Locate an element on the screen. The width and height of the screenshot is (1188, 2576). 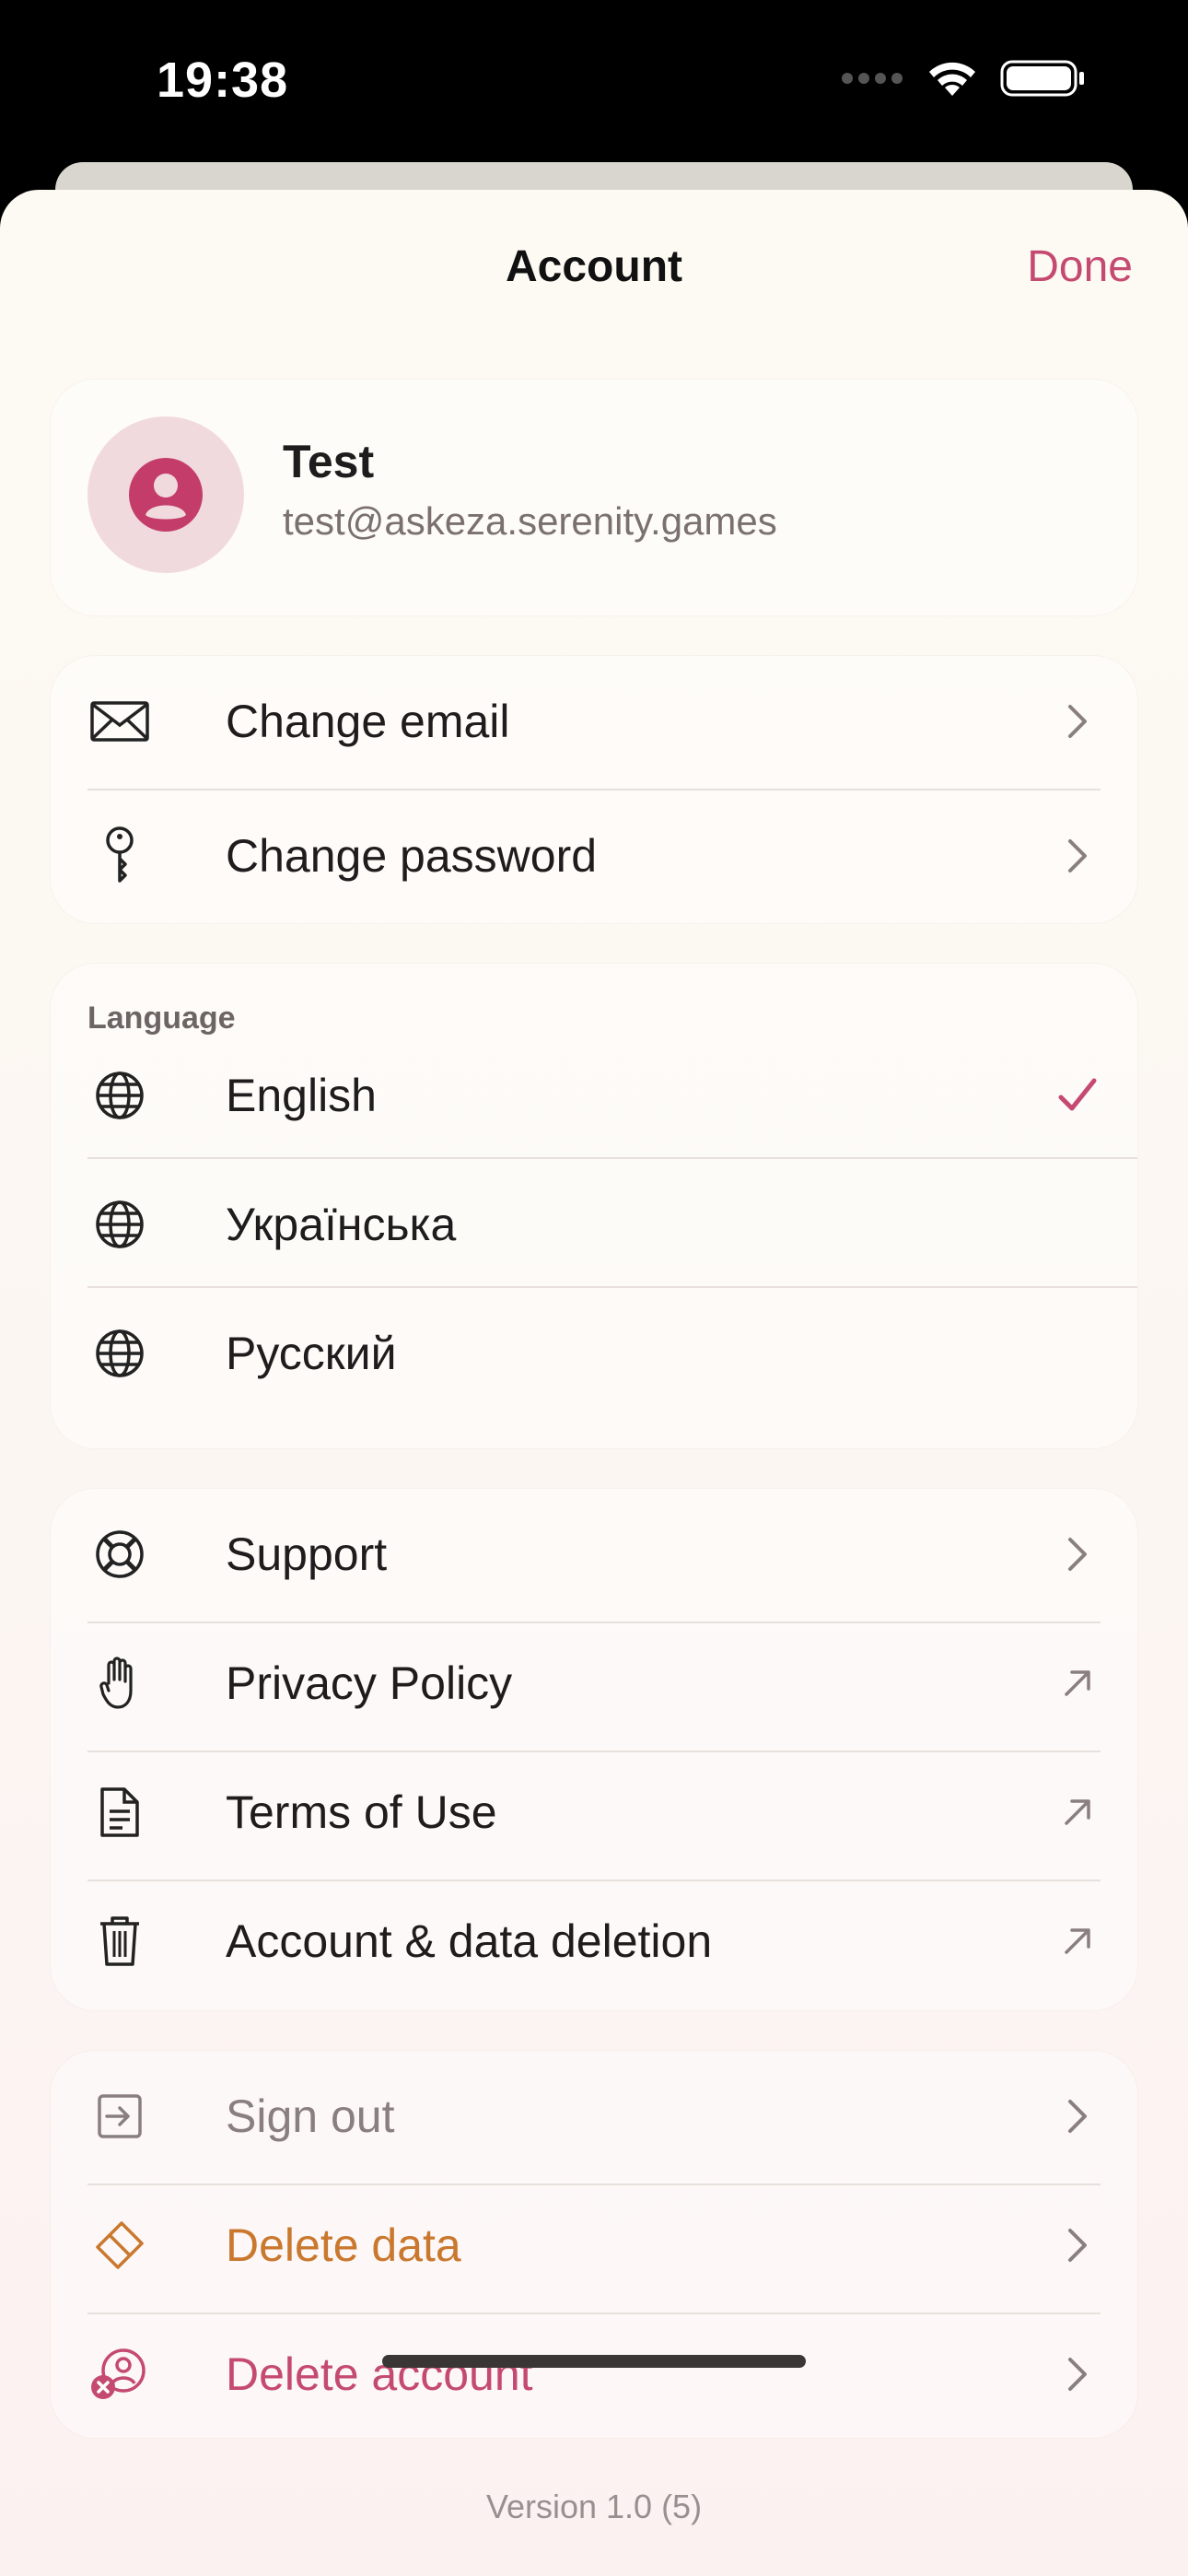
avatar is located at coordinates (165, 495).